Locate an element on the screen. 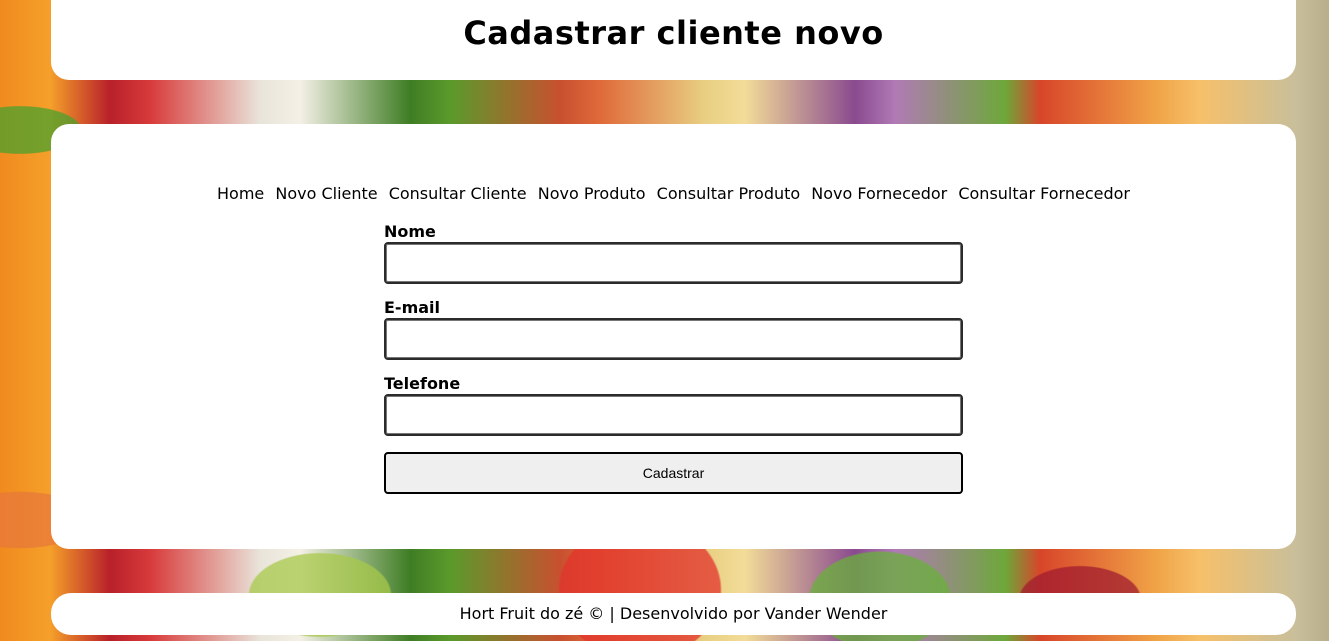 The width and height of the screenshot is (1329, 641). nome-label: Nome is located at coordinates (410, 231).